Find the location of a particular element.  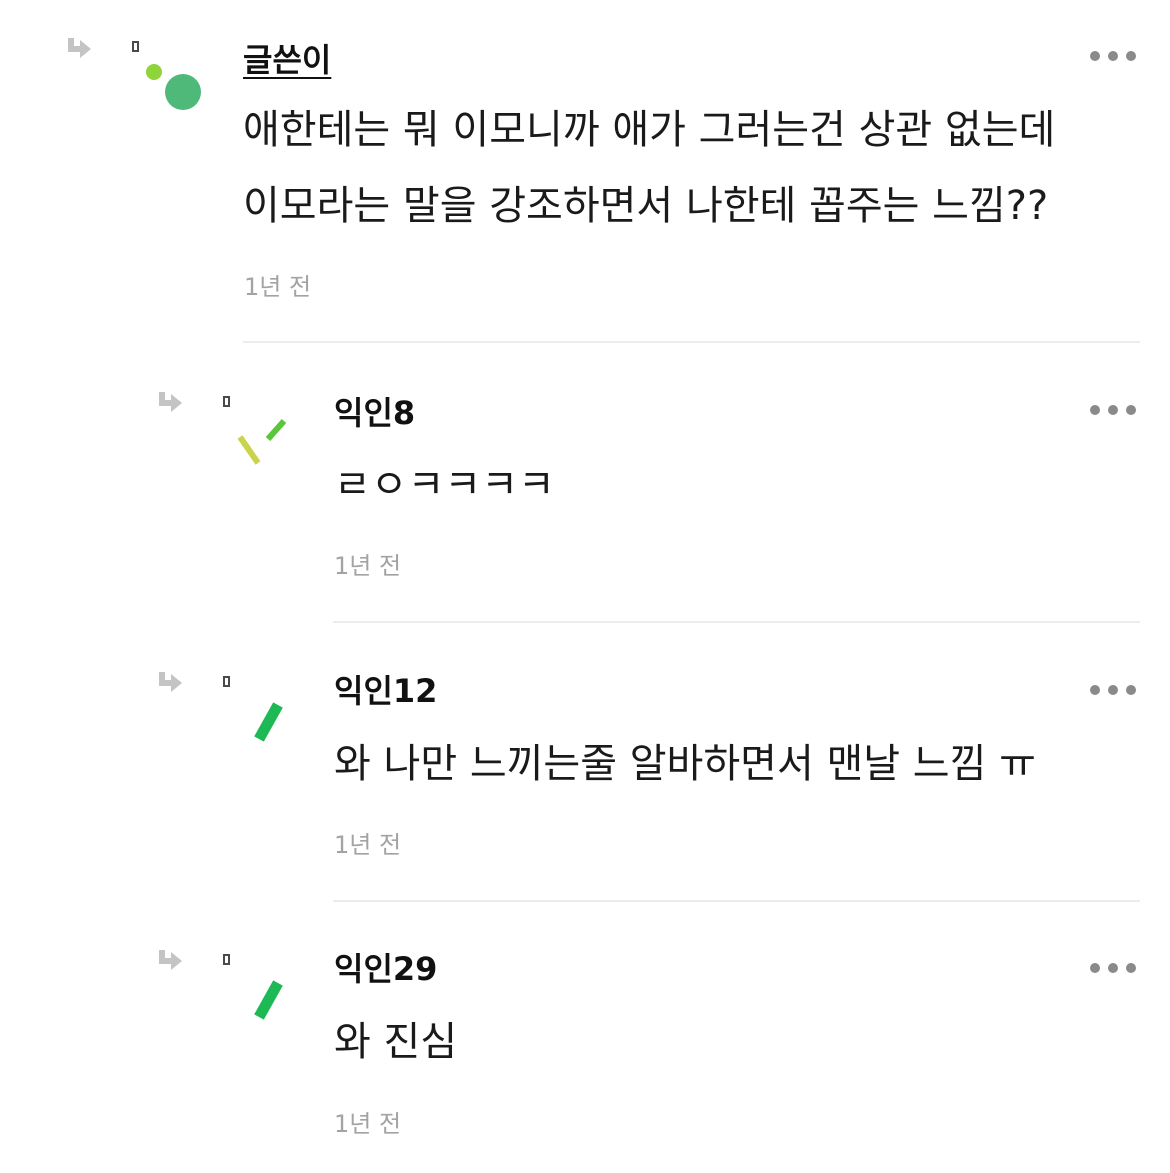

comment-text-line: 애한테는 뭐 이모니까 애가 그러는건 상관 없는데 is located at coordinates (649, 130).